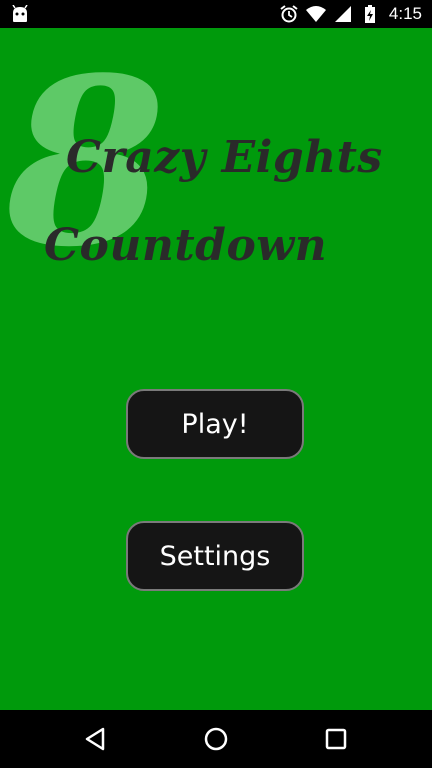  Describe the element at coordinates (369, 14) in the screenshot. I see `battery-charging-icon` at that location.